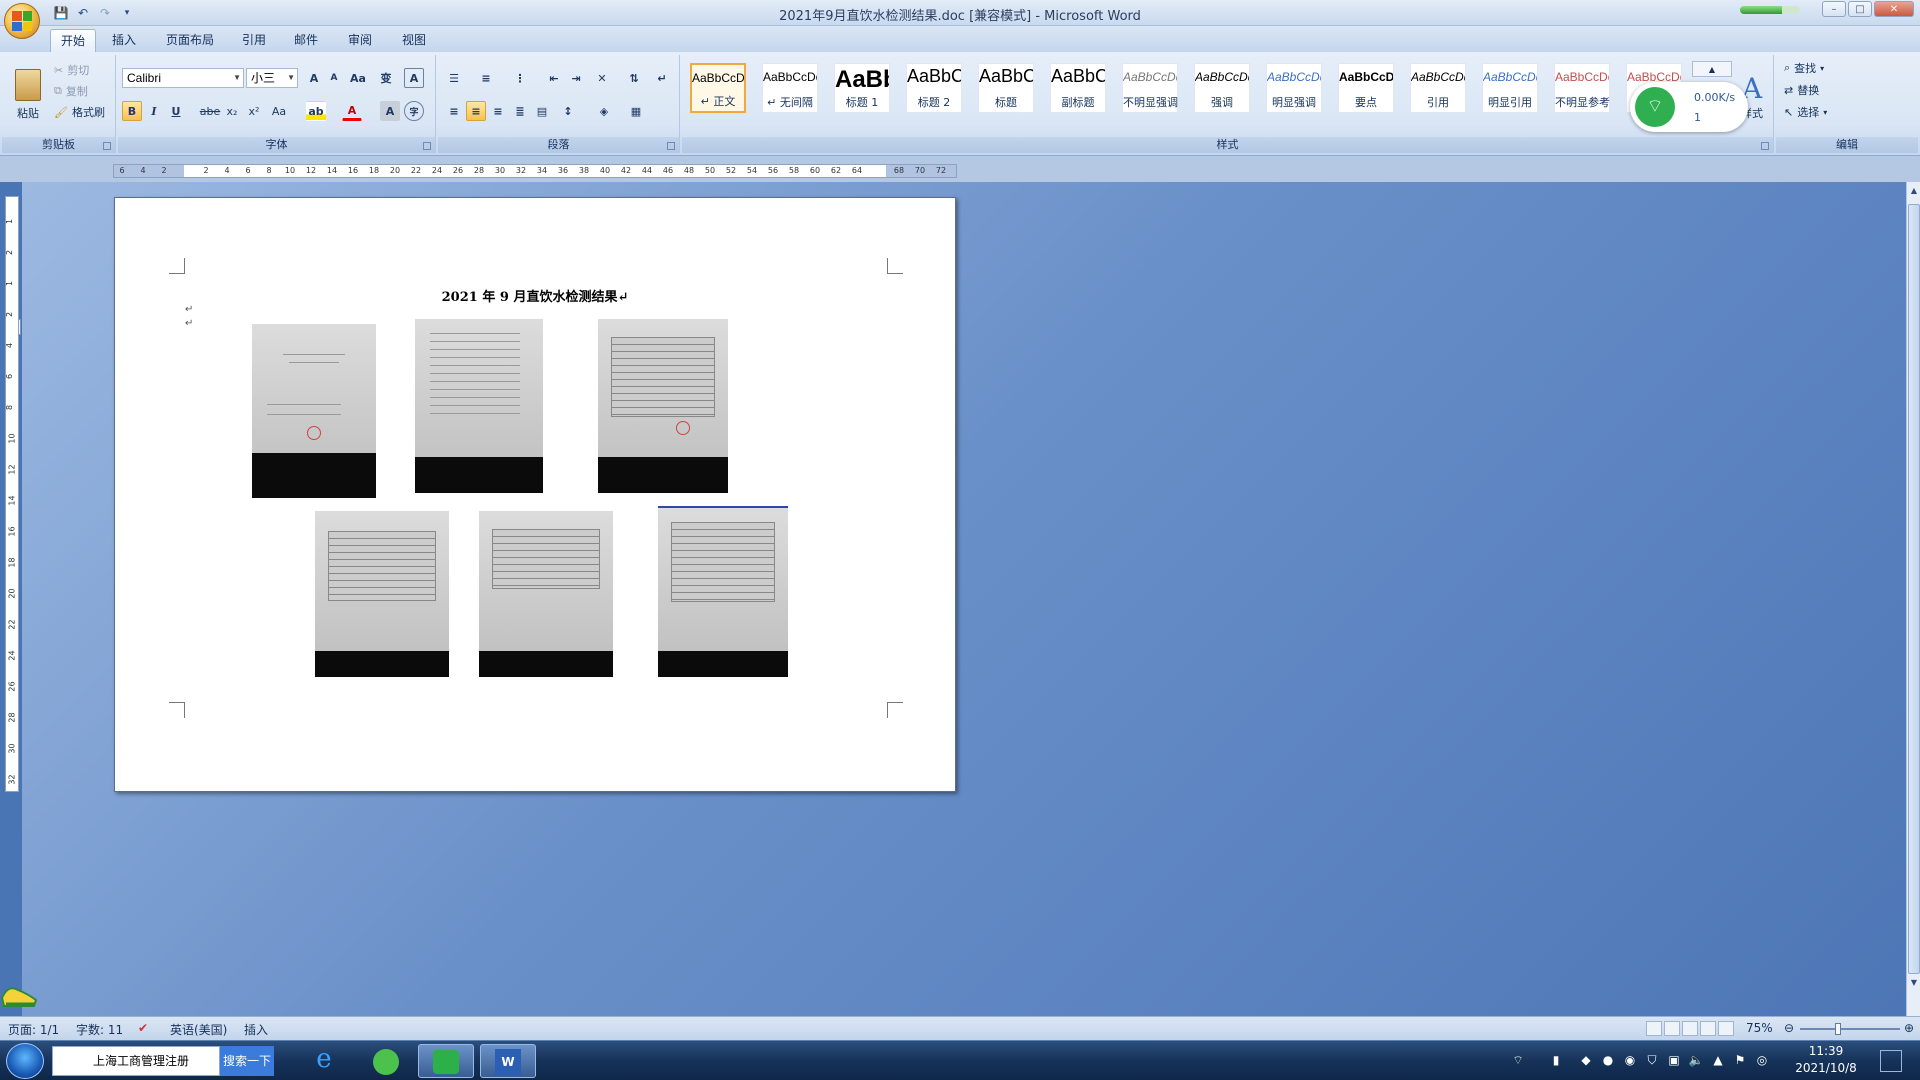  What do you see at coordinates (232, 111) in the screenshot?
I see `subscript-button: x₂` at bounding box center [232, 111].